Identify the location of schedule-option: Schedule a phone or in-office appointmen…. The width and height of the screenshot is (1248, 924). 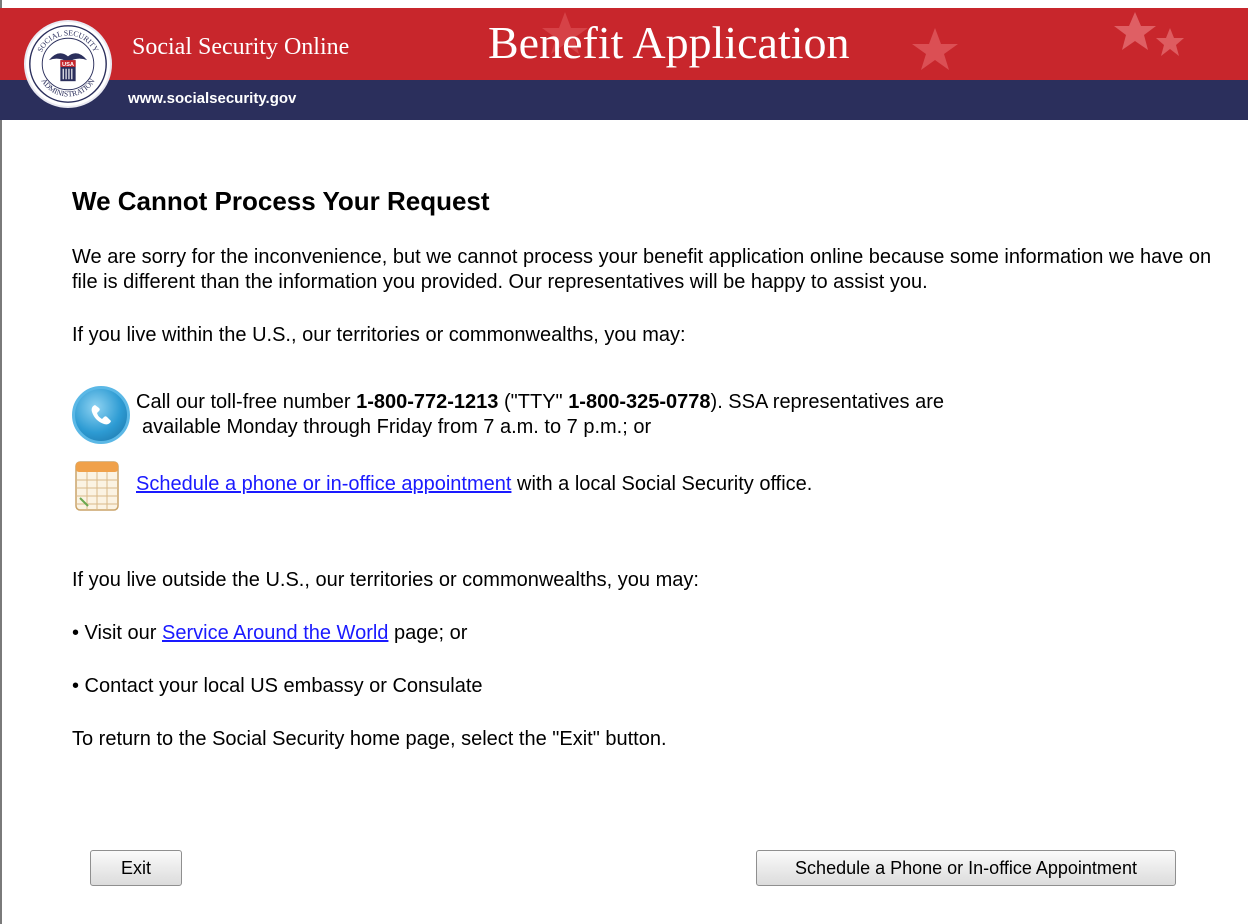
(647, 485).